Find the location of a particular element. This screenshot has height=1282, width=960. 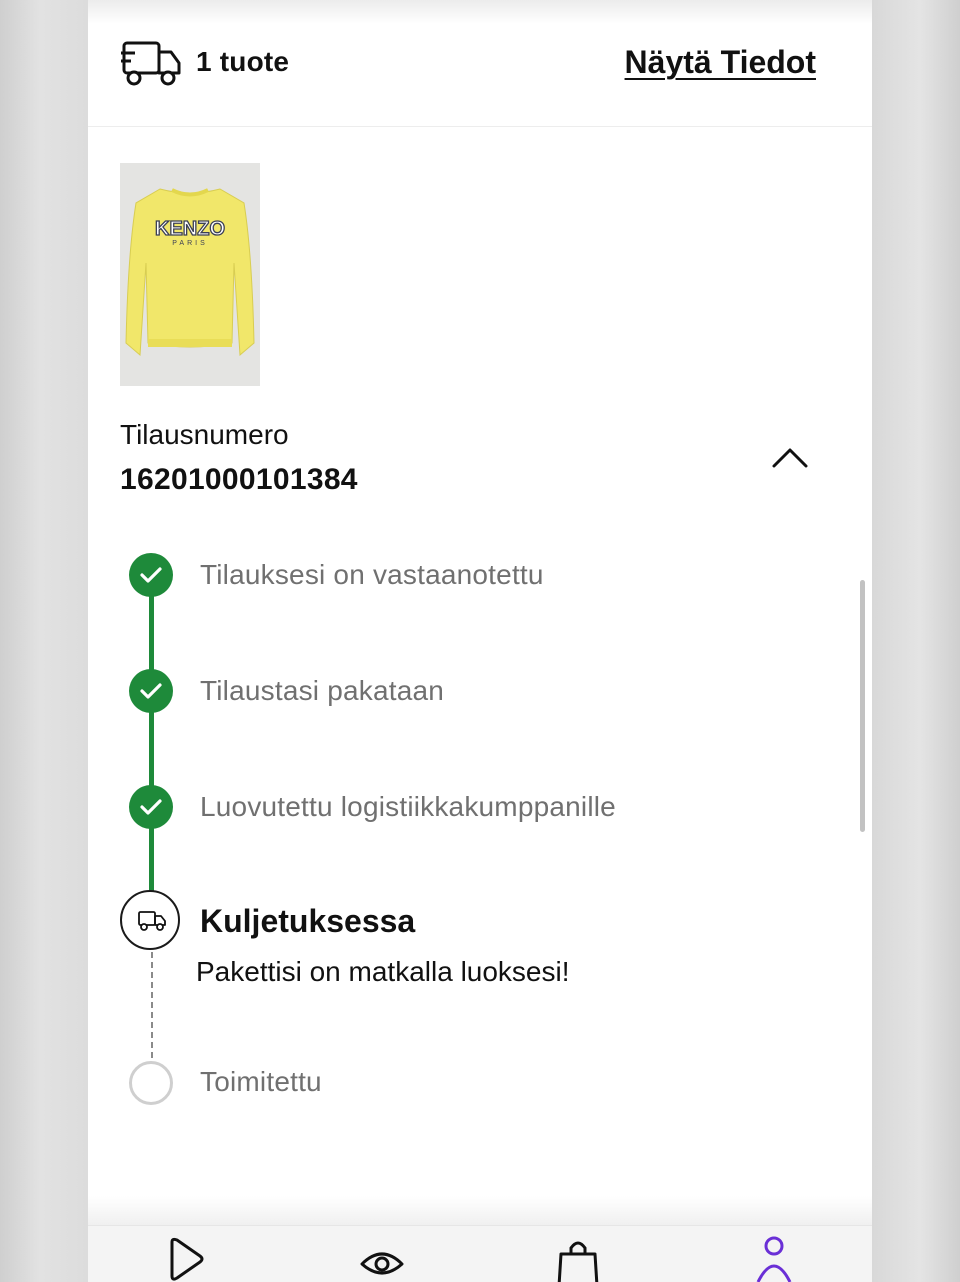

bottom-navigation is located at coordinates (480, 1253).